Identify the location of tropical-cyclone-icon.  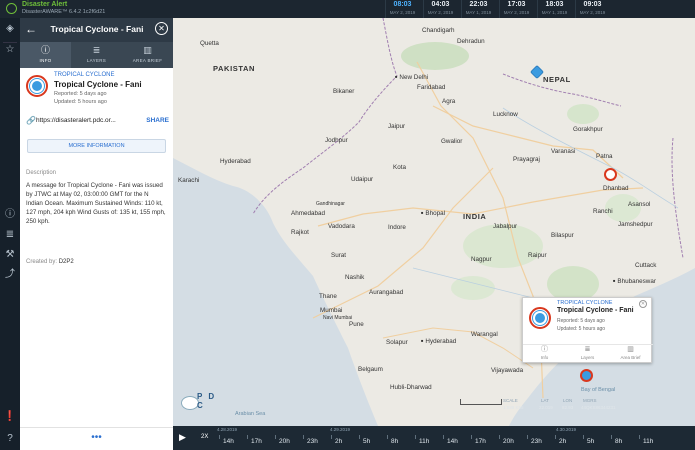
(540, 318).